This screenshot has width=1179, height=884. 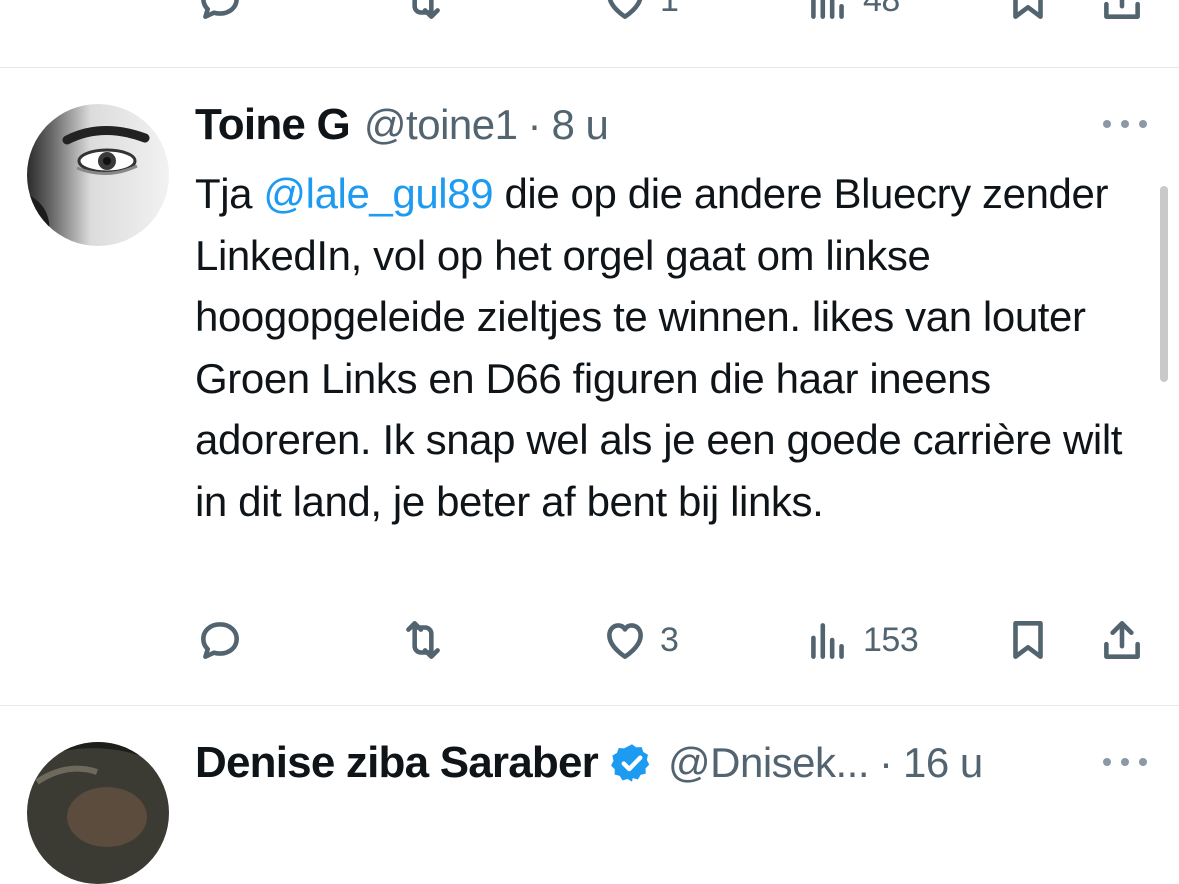 What do you see at coordinates (229, 193) in the screenshot?
I see `tweet-text-prefix: Tja` at bounding box center [229, 193].